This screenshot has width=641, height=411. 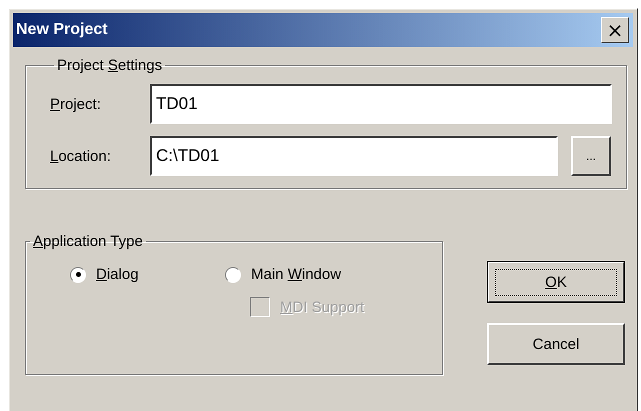 I want to click on field-label: Location:, so click(x=81, y=156).